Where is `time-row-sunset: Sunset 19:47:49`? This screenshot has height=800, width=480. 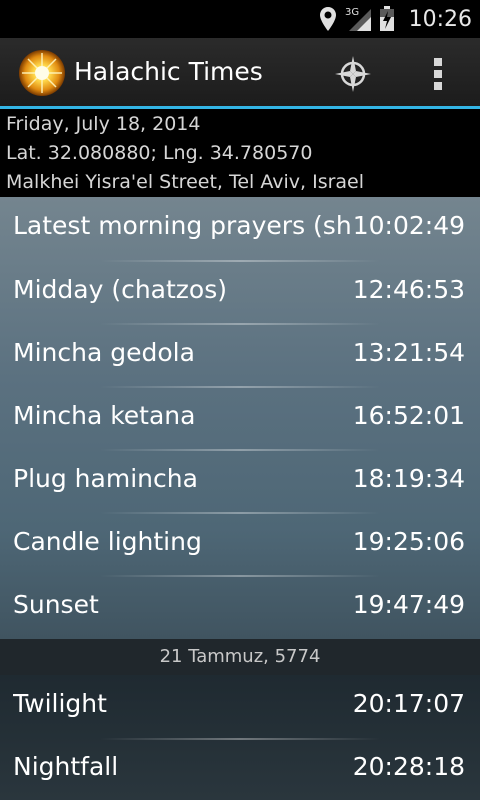 time-row-sunset: Sunset 19:47:49 is located at coordinates (240, 607).